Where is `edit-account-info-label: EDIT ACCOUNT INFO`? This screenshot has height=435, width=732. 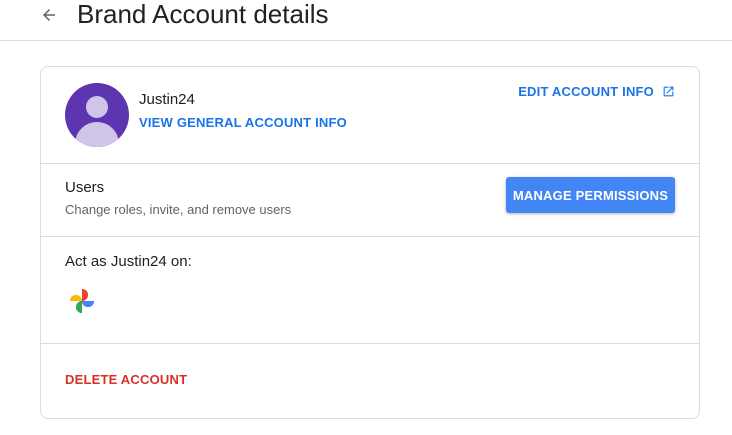 edit-account-info-label: EDIT ACCOUNT INFO is located at coordinates (586, 91).